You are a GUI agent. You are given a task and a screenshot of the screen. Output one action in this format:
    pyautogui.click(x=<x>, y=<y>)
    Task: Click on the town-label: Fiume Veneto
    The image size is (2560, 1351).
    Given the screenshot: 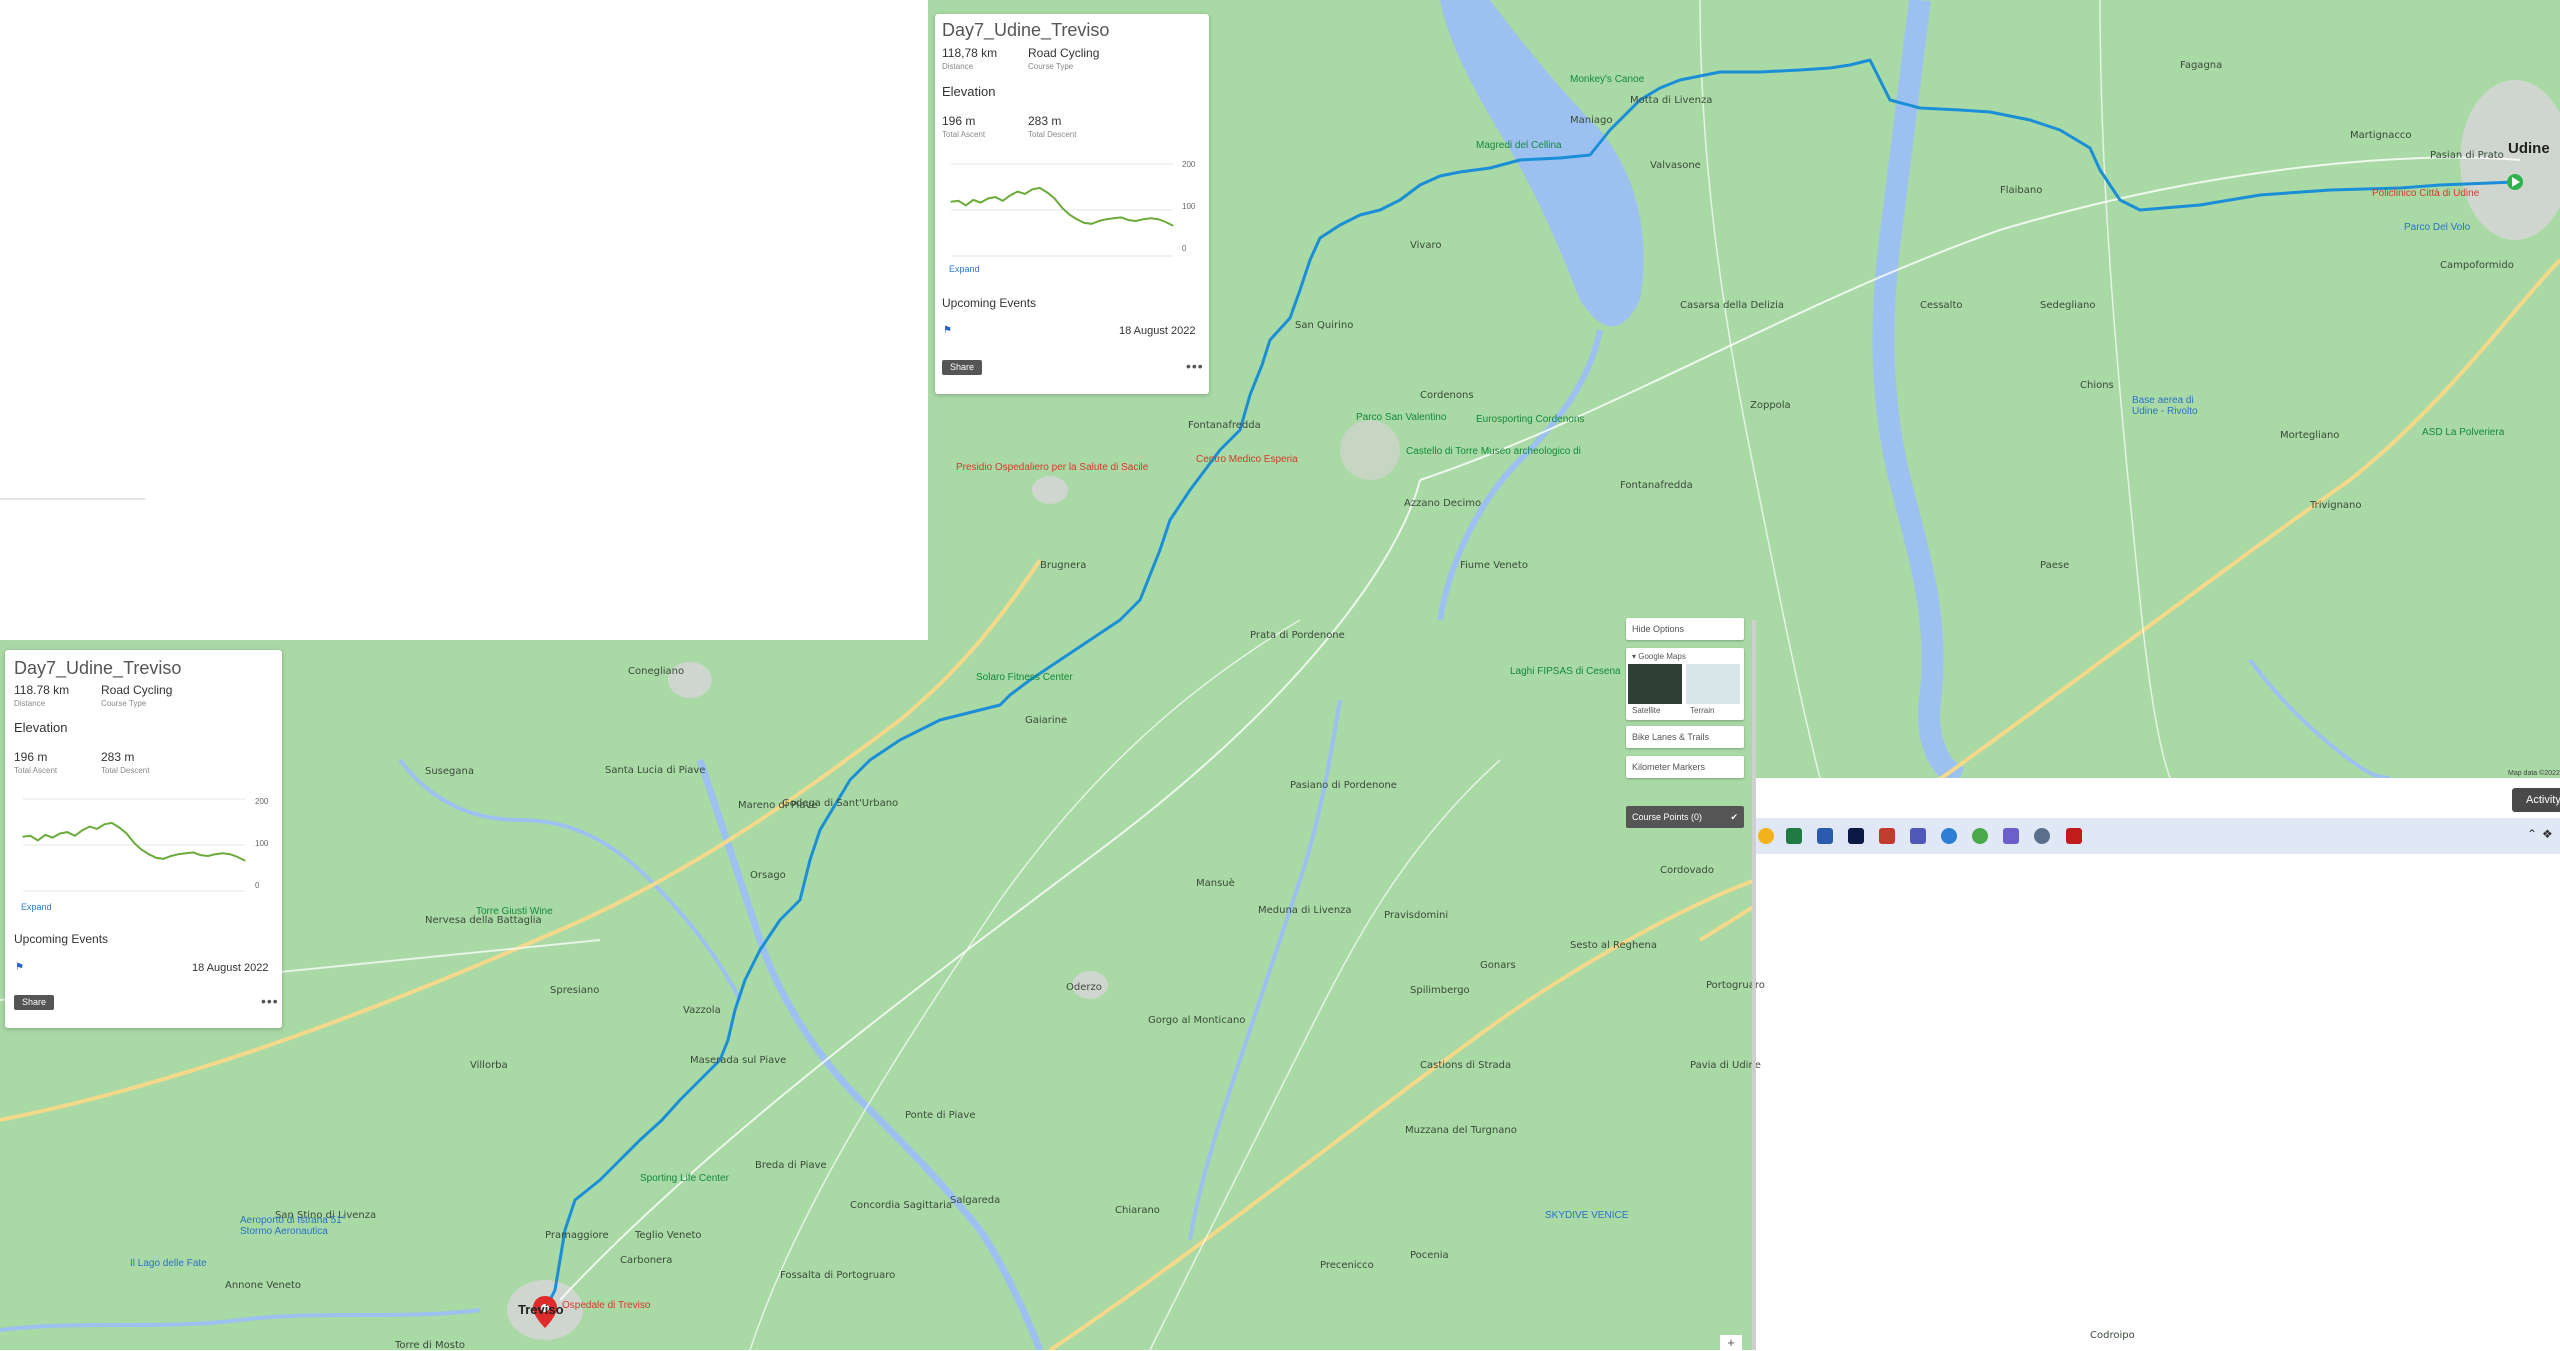 What is the action you would take?
    pyautogui.click(x=1494, y=565)
    